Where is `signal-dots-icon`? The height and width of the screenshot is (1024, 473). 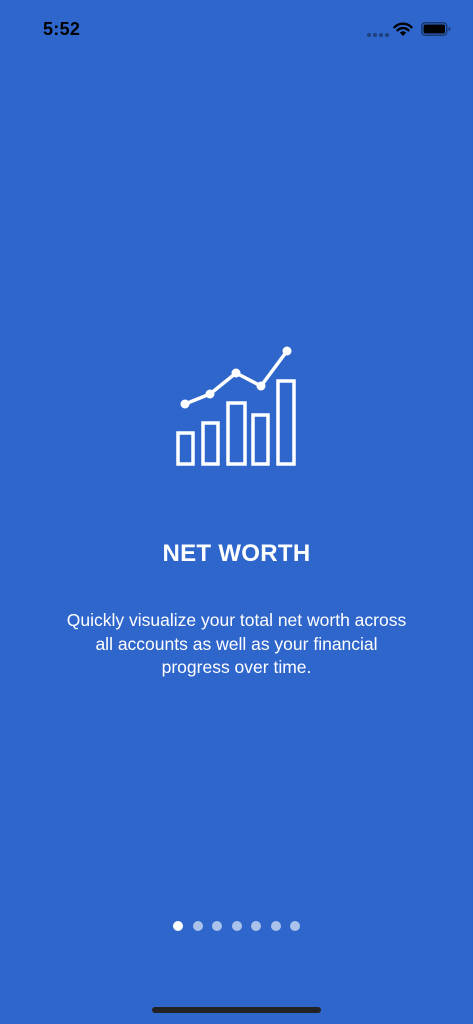 signal-dots-icon is located at coordinates (378, 35).